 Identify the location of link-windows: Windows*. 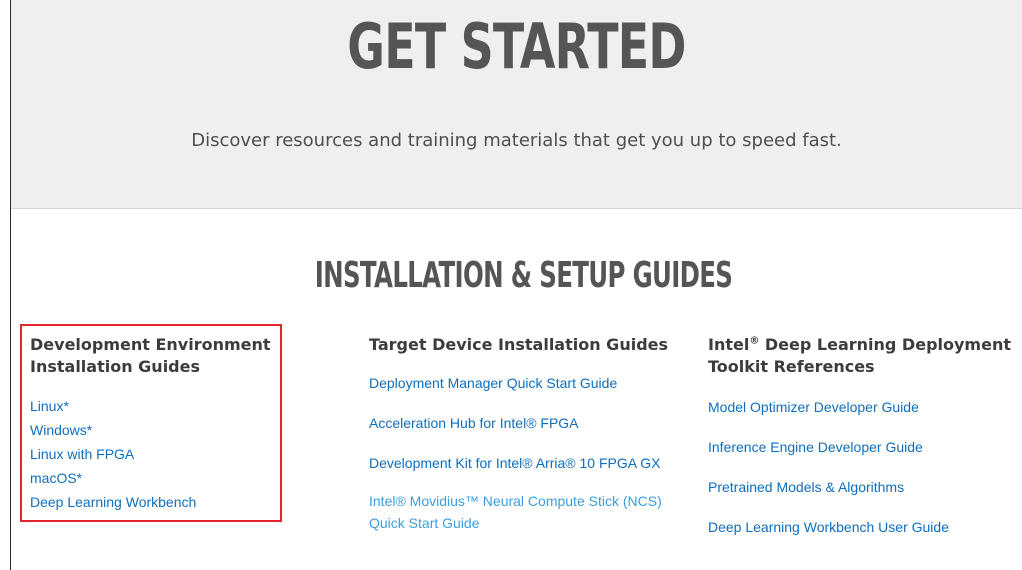
(160, 430).